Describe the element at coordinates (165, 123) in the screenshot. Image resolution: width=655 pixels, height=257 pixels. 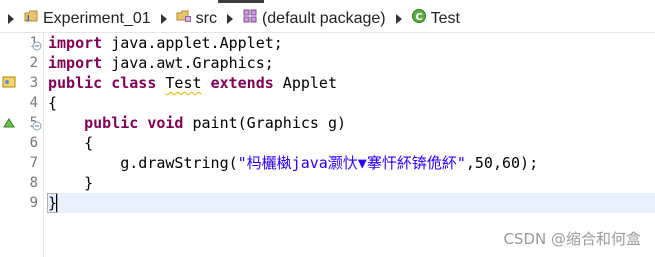
I see `keyword: void` at that location.